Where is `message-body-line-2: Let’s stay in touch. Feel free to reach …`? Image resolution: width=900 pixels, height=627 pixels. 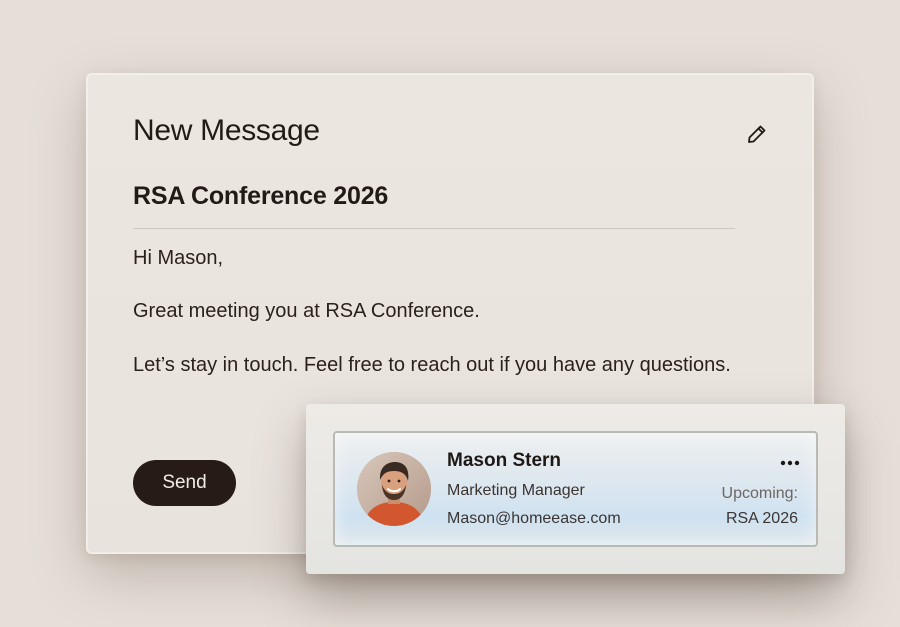 message-body-line-2: Let’s stay in touch. Feel free to reach … is located at coordinates (433, 365).